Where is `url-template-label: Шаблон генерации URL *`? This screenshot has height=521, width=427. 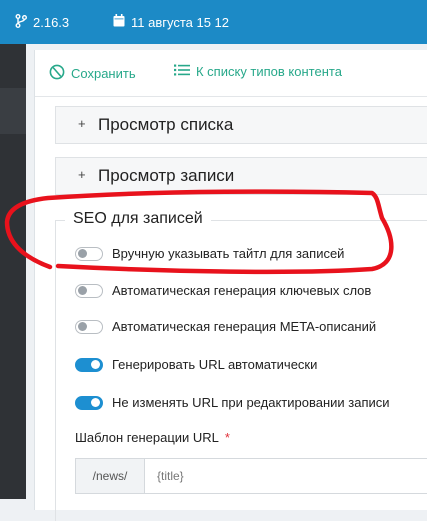
url-template-label: Шаблон генерации URL * is located at coordinates (152, 437).